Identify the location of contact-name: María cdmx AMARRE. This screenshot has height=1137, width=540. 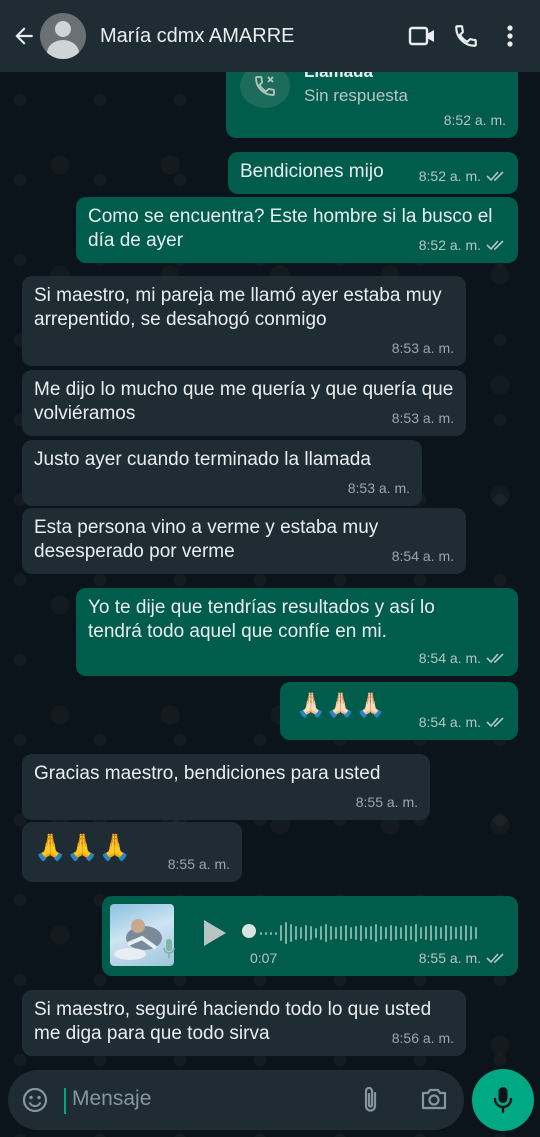
(250, 36).